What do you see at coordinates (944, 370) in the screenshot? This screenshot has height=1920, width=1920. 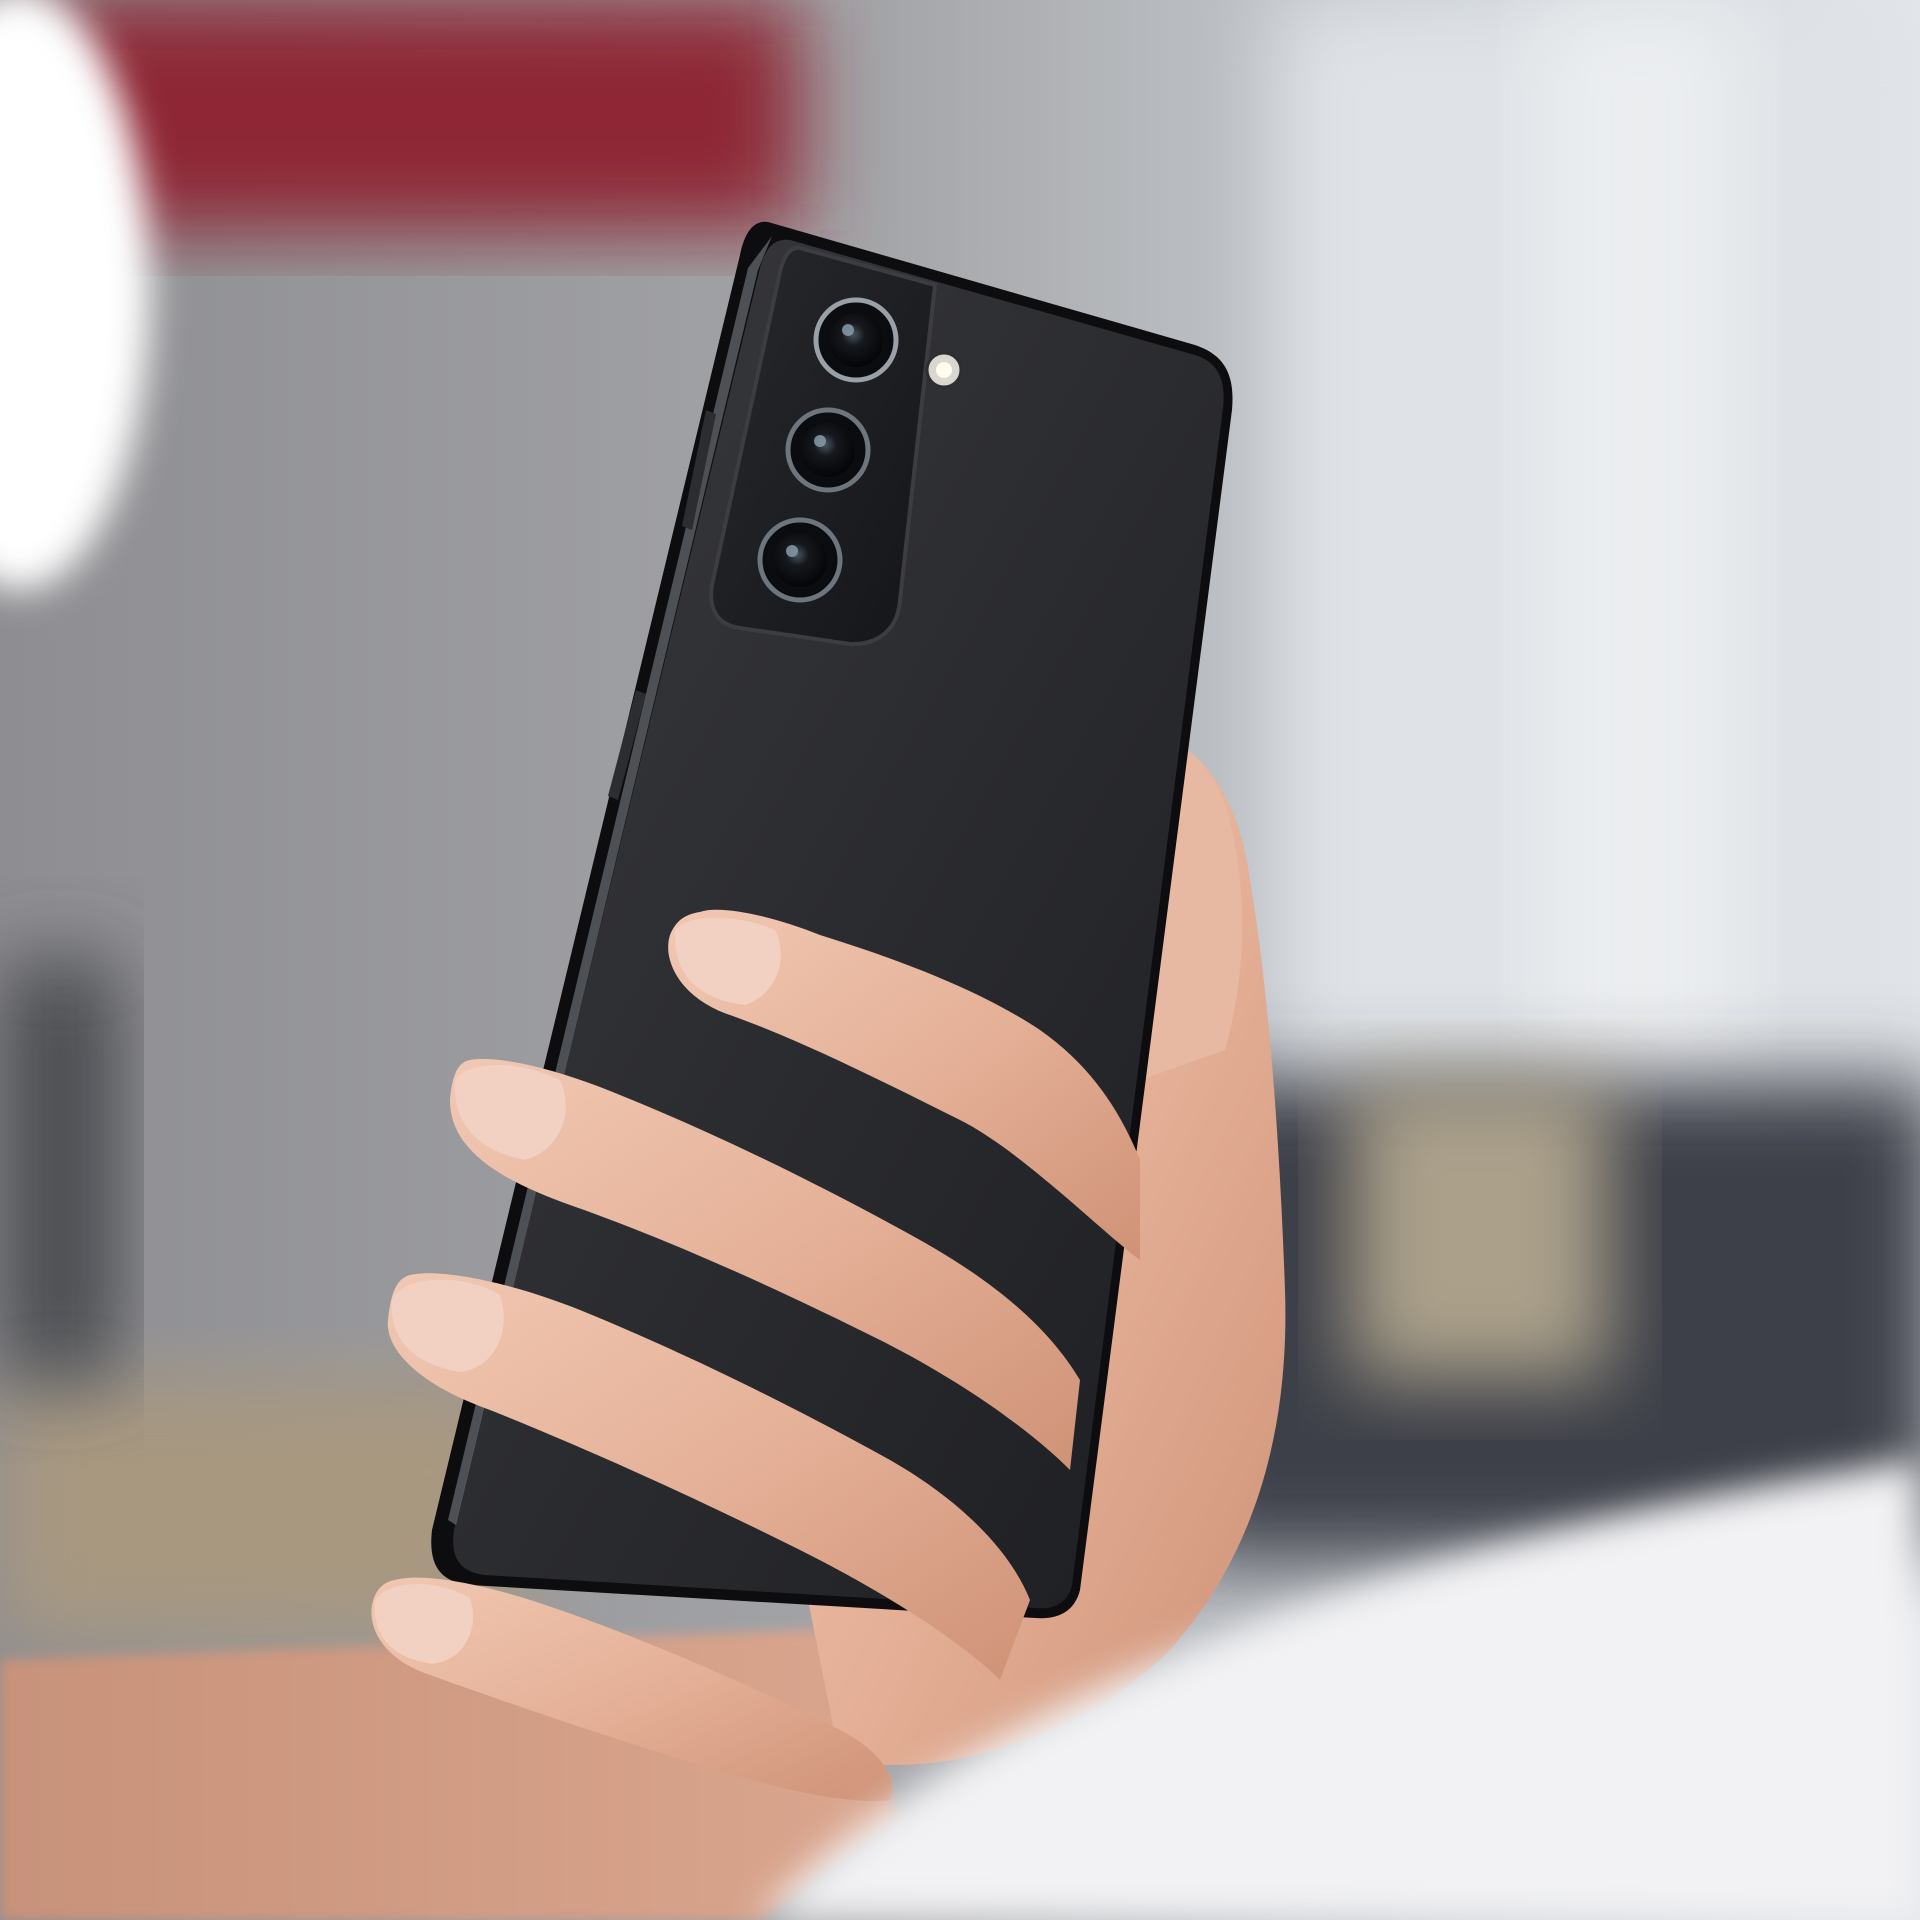 I see `flash-icon` at bounding box center [944, 370].